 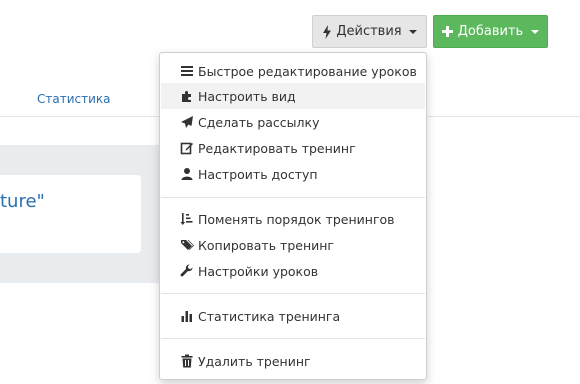 I want to click on menu-item-delete-training: Удалить тренинг, so click(x=293, y=361).